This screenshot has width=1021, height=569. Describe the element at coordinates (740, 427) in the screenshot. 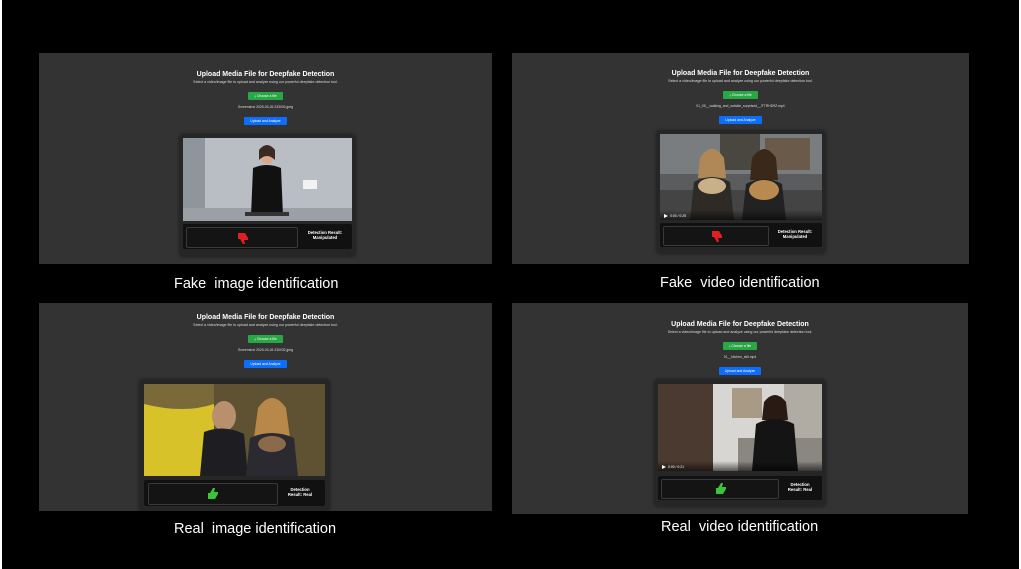

I see `uploaded-video: 0:00 / 0:21` at that location.